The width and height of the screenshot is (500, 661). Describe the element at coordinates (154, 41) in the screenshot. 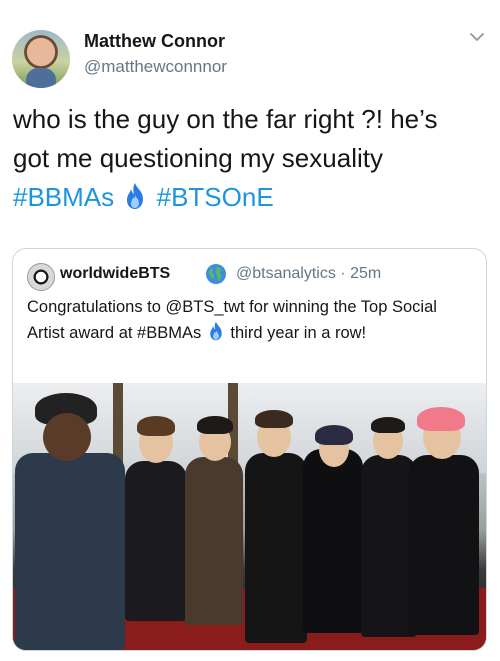

I see `author-display-name: Matthew Connor` at that location.